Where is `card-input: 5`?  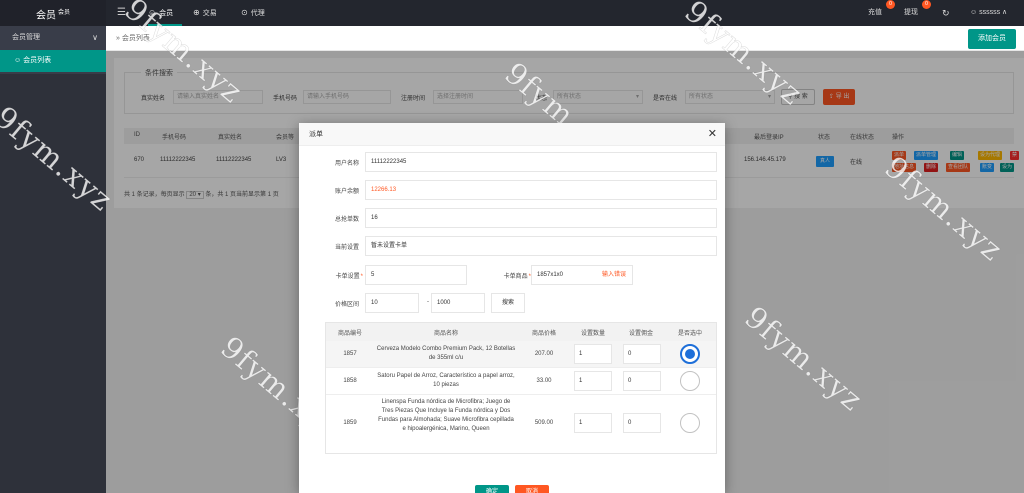
card-input: 5 is located at coordinates (416, 275).